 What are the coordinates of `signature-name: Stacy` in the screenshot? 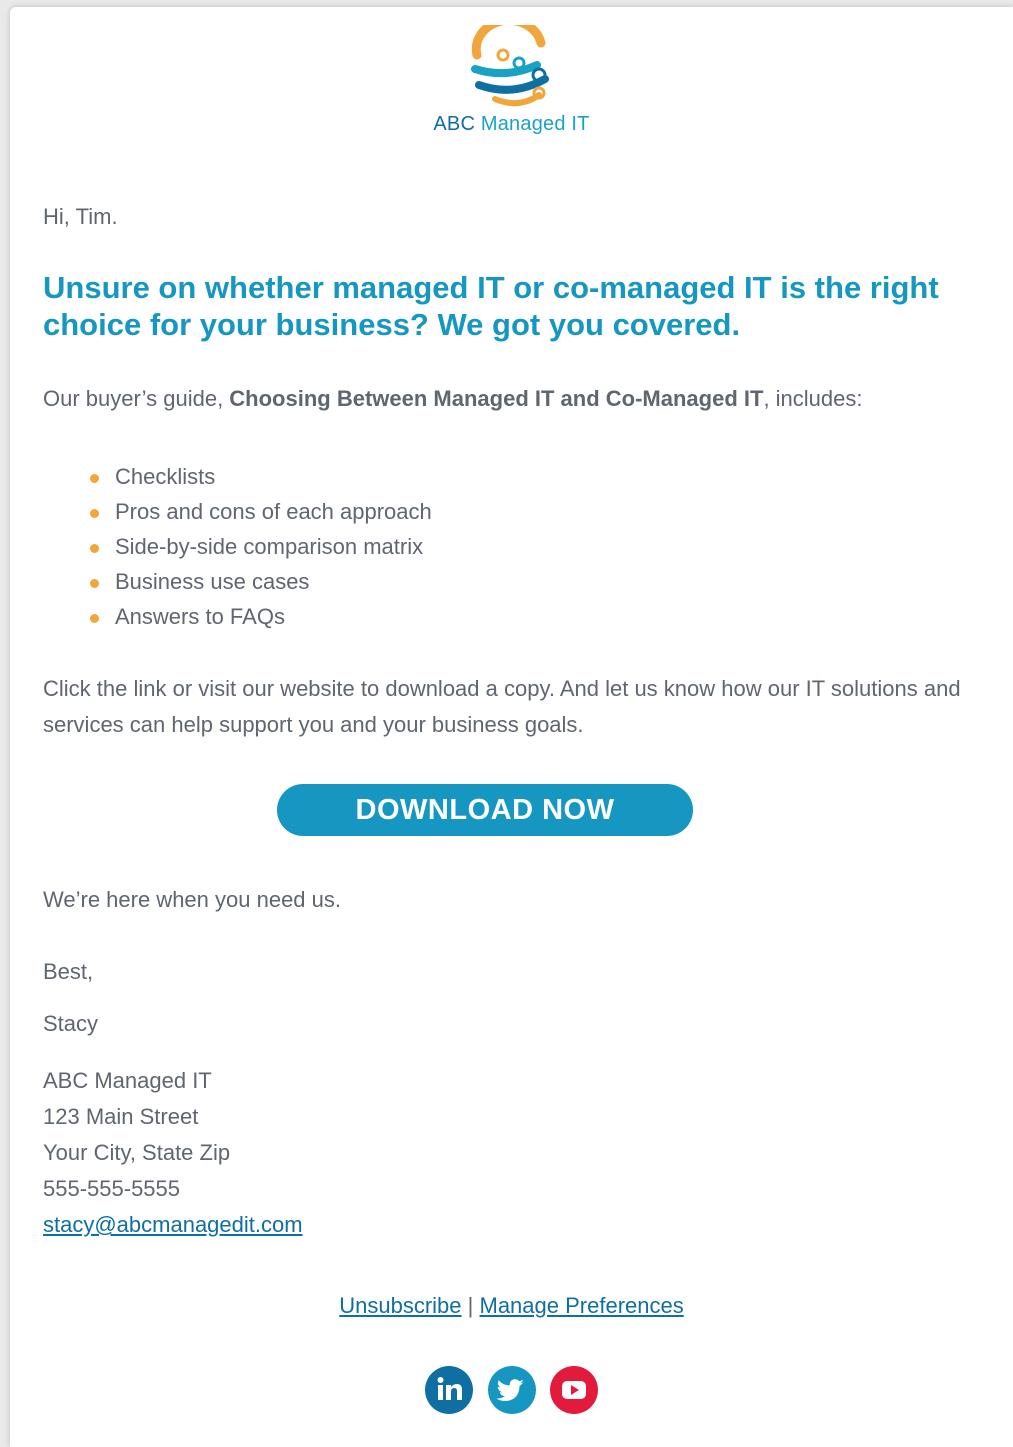 It's located at (71, 1023).